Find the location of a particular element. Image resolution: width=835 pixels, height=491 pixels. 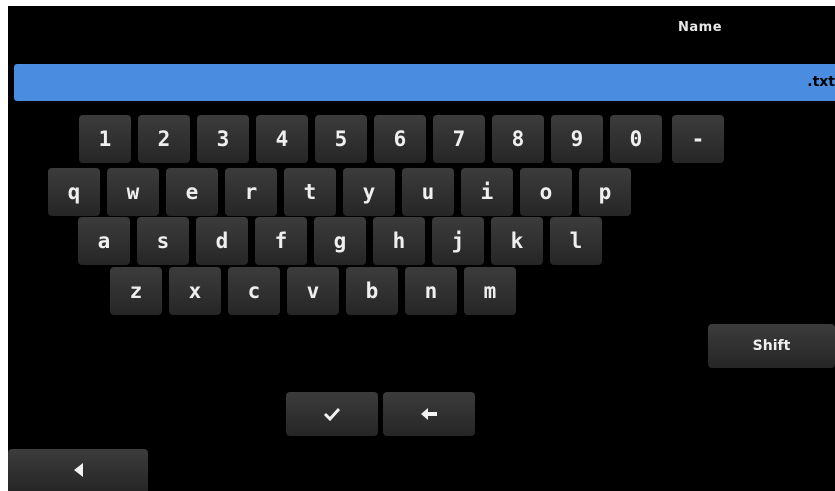

key-q: q is located at coordinates (74, 192).